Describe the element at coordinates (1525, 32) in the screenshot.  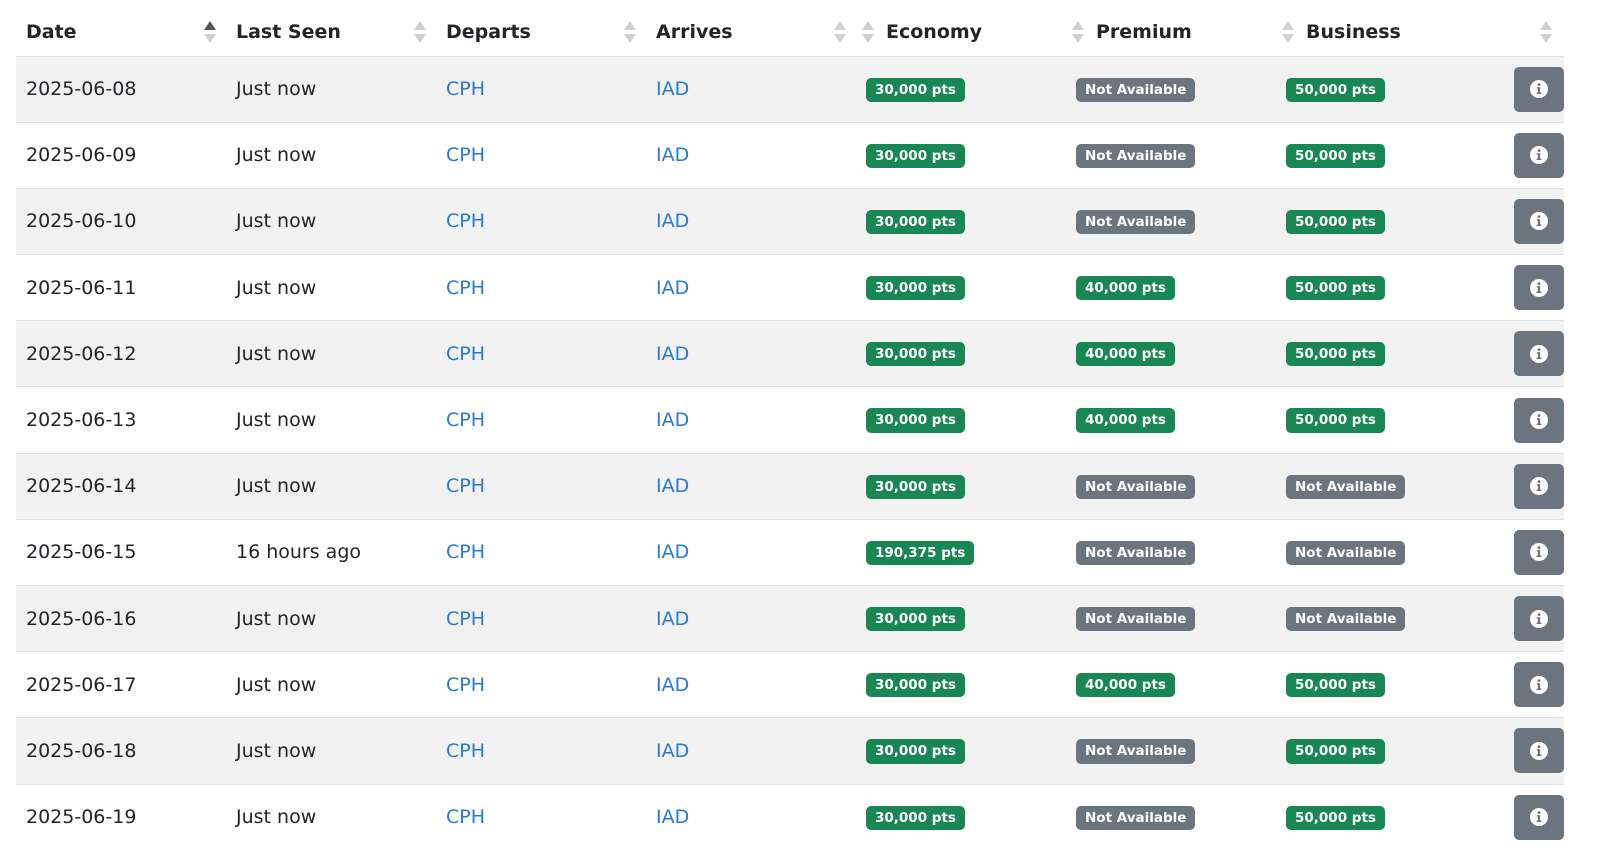
I see `column-header-actions` at that location.